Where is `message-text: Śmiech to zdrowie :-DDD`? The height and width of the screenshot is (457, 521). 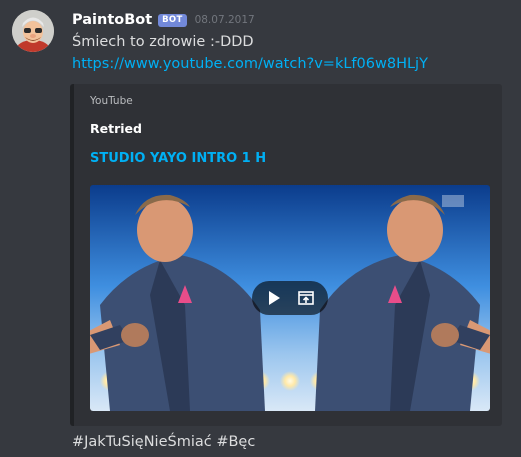 message-text: Śmiech to zdrowie :-DDD is located at coordinates (163, 42).